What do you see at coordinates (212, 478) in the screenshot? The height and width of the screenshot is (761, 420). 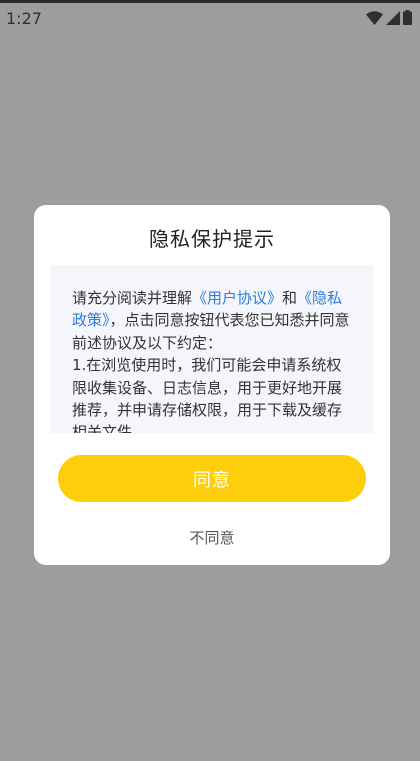 I see `agree-button: 同意` at bounding box center [212, 478].